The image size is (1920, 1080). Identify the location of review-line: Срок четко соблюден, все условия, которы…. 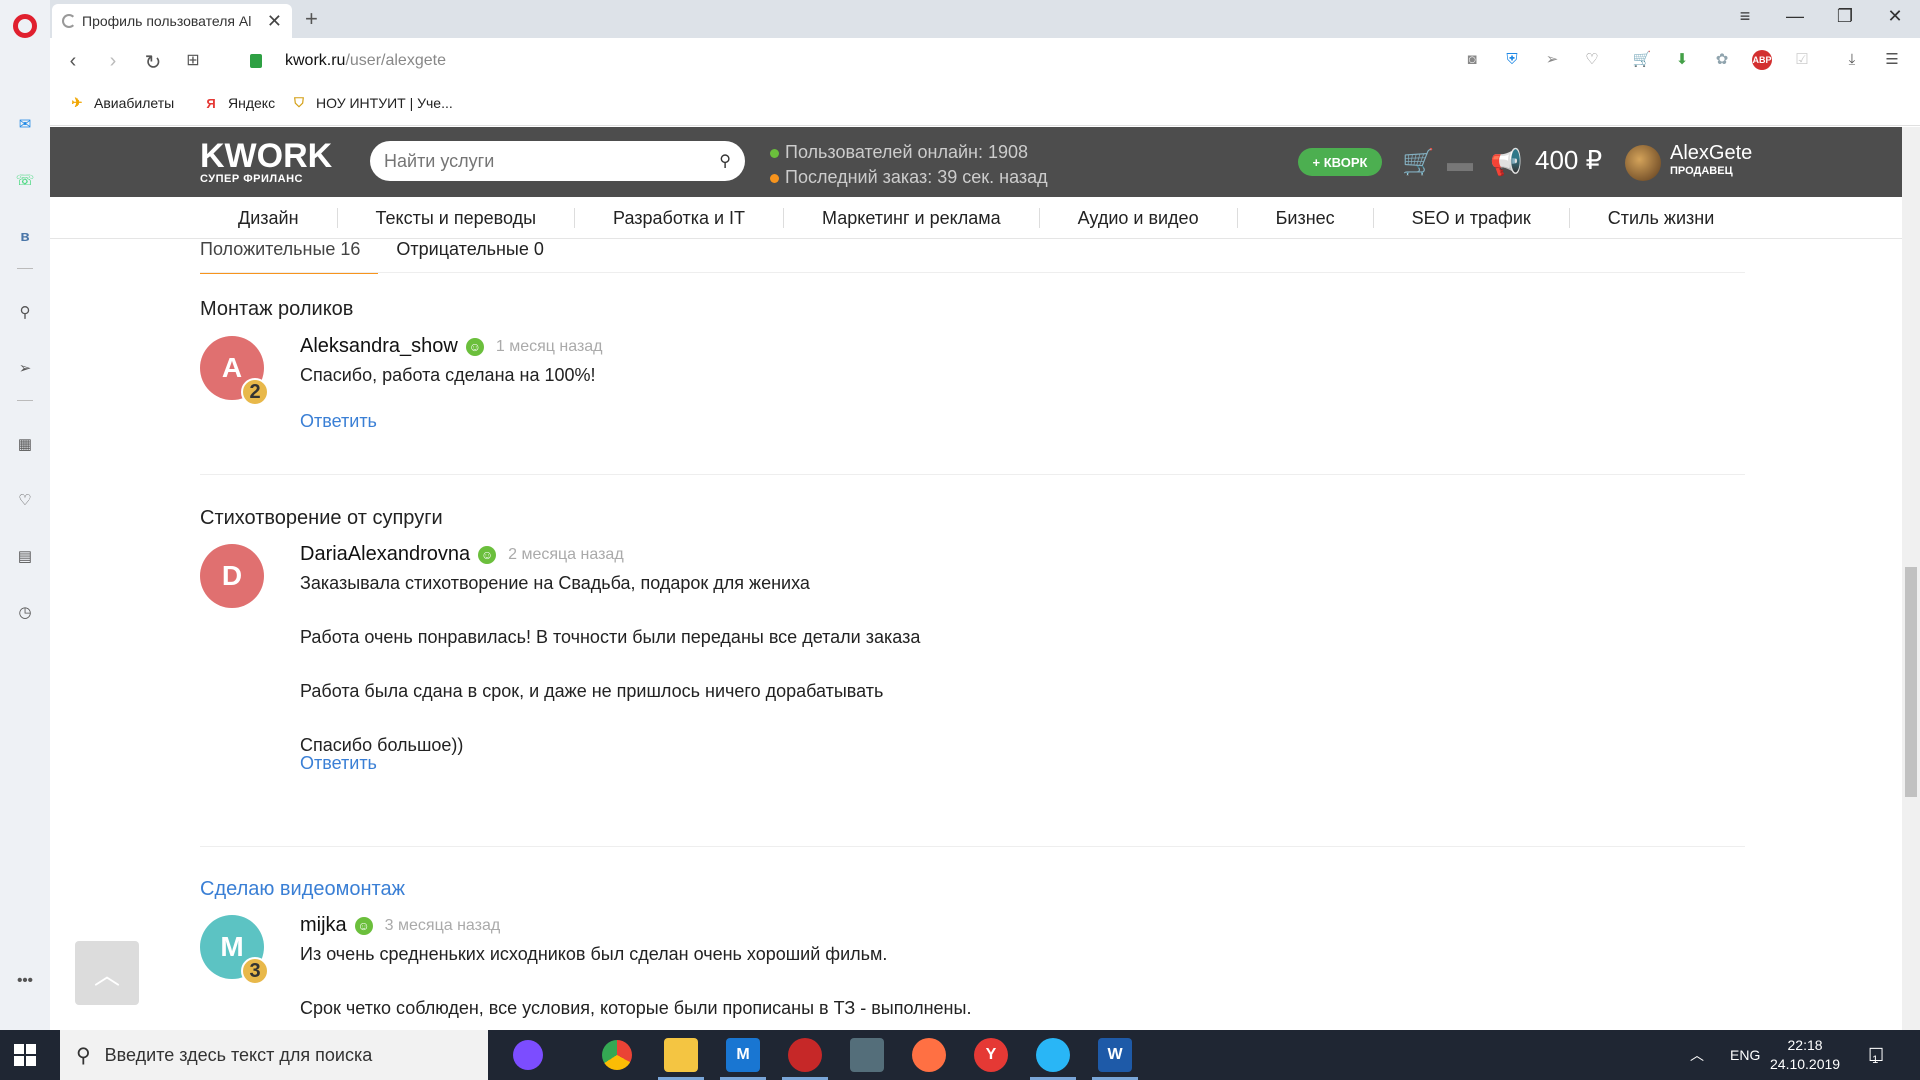
(636, 1008).